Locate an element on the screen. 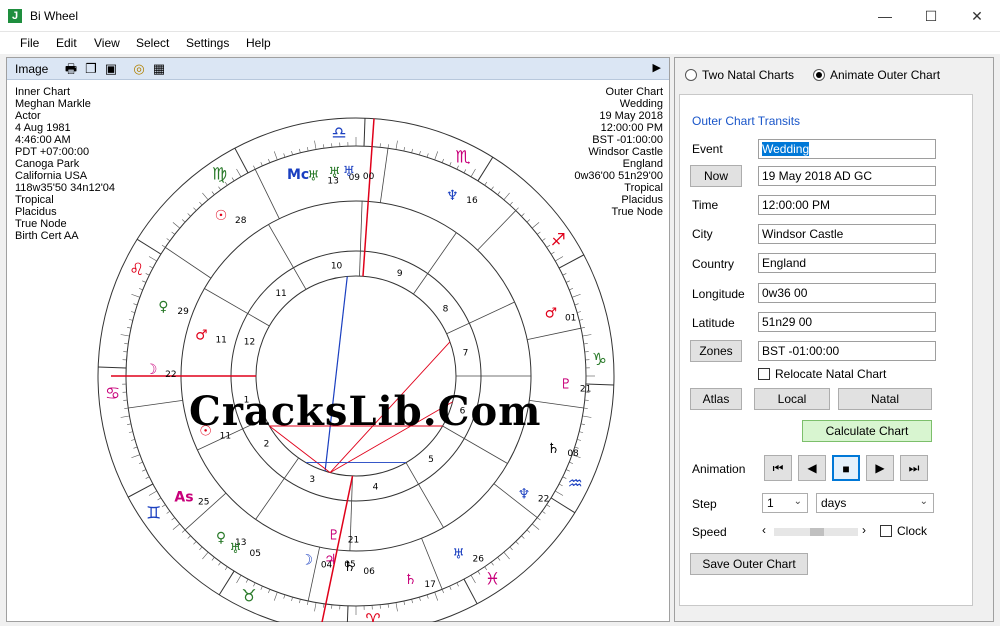 This screenshot has width=1000, height=626. last-frame-button: ⏭ is located at coordinates (914, 468).